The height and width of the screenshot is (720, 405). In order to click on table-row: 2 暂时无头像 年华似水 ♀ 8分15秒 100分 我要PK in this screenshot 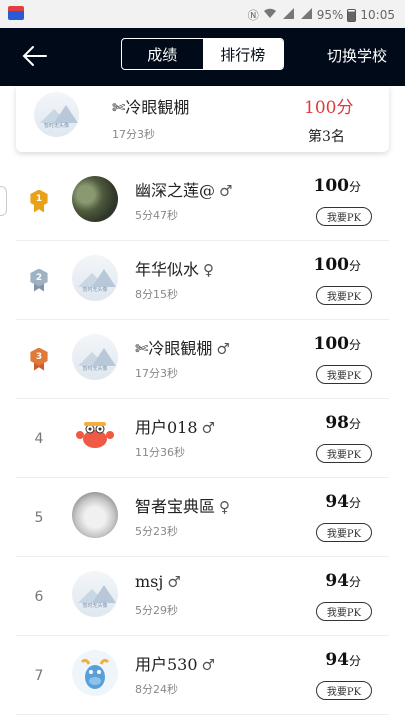, I will do `click(202, 280)`.